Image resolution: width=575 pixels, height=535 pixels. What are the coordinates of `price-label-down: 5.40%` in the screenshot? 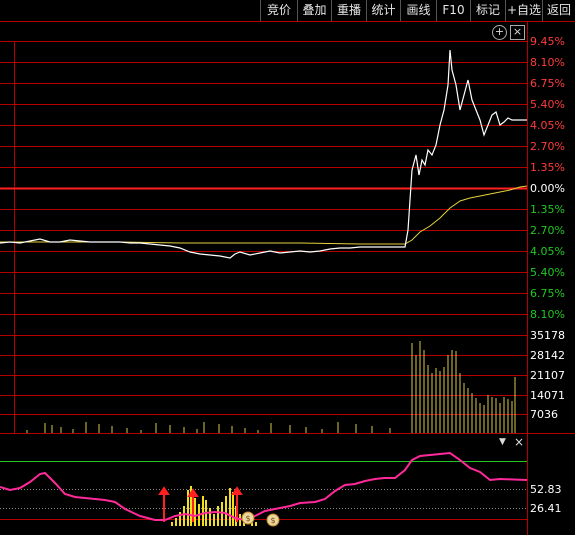 It's located at (547, 272).